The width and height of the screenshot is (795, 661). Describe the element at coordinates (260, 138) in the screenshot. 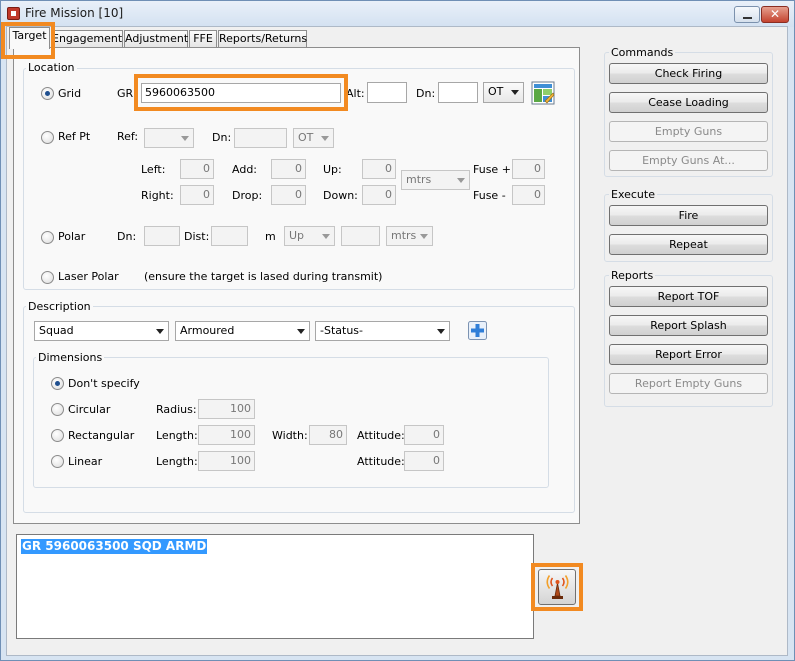

I see `refpt-dn-input` at that location.